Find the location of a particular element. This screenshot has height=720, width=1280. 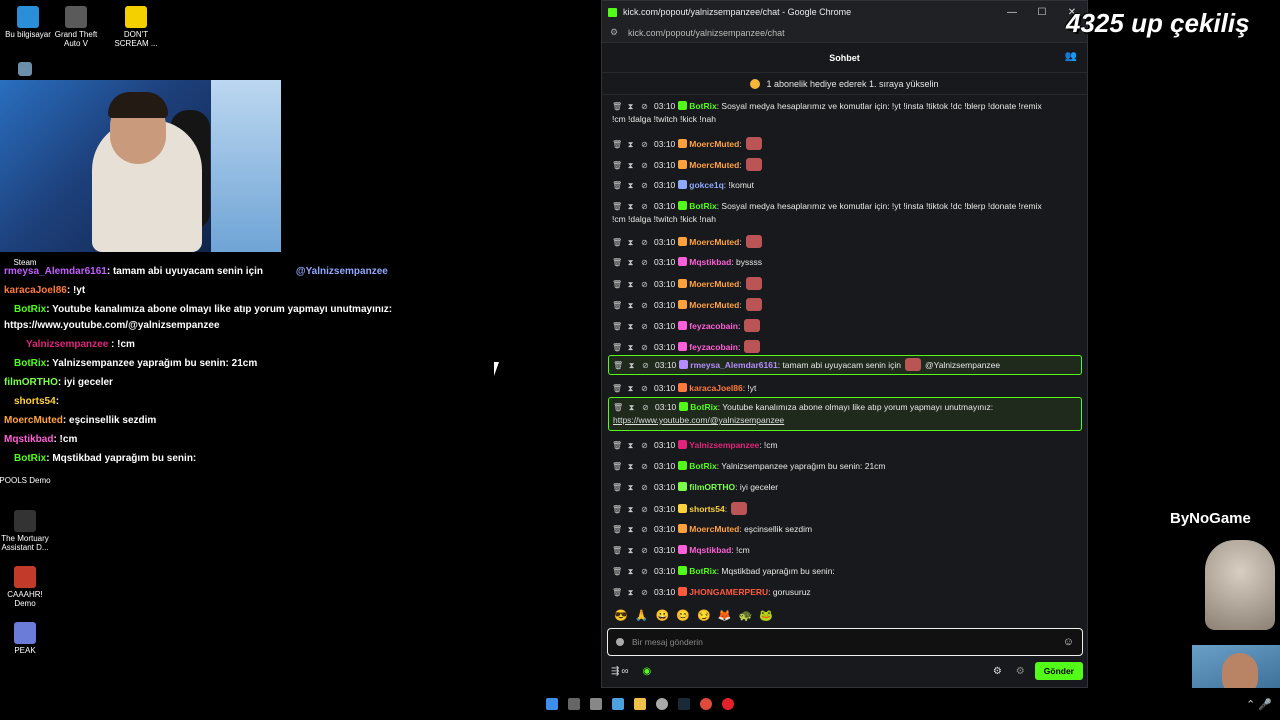

mod-tools-icon: ⚙ is located at coordinates (1020, 671).